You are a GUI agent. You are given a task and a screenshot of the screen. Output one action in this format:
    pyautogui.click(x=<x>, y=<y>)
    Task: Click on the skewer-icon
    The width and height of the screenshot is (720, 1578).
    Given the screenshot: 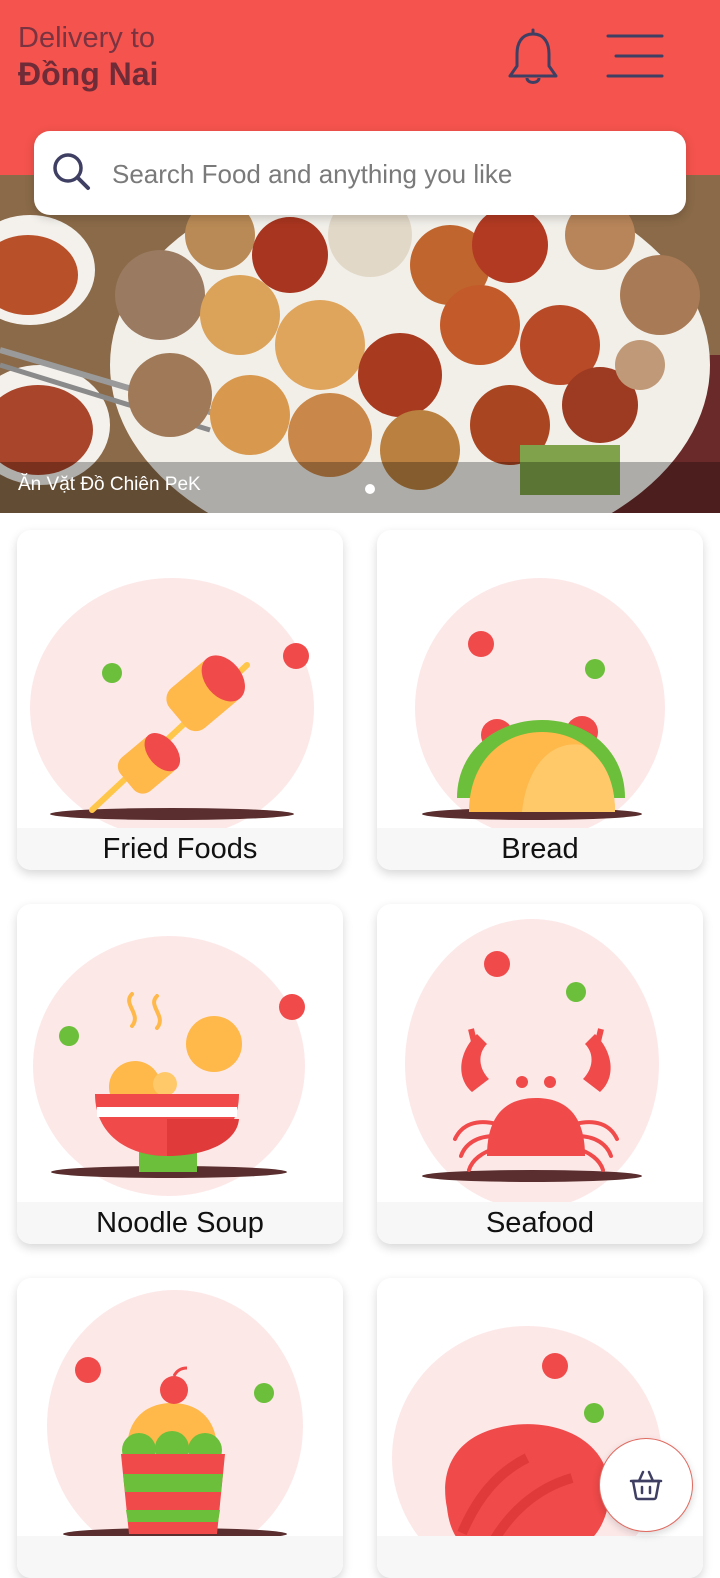 What is the action you would take?
    pyautogui.click(x=172, y=704)
    